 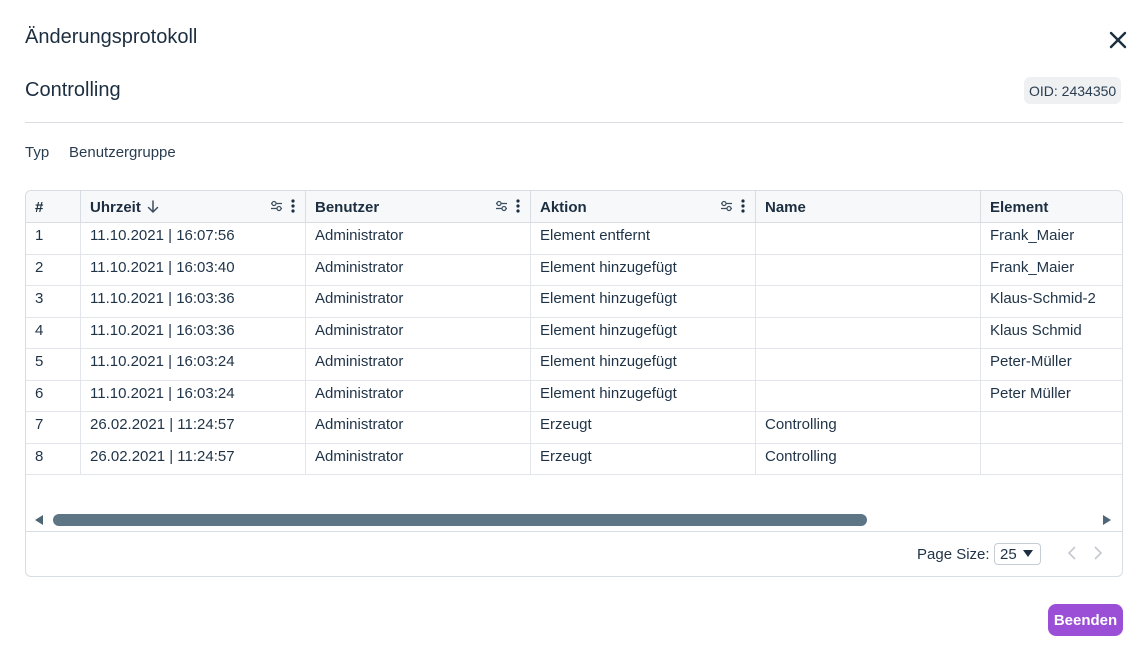 I want to click on grid-footer: Page Size: 25, so click(x=574, y=553).